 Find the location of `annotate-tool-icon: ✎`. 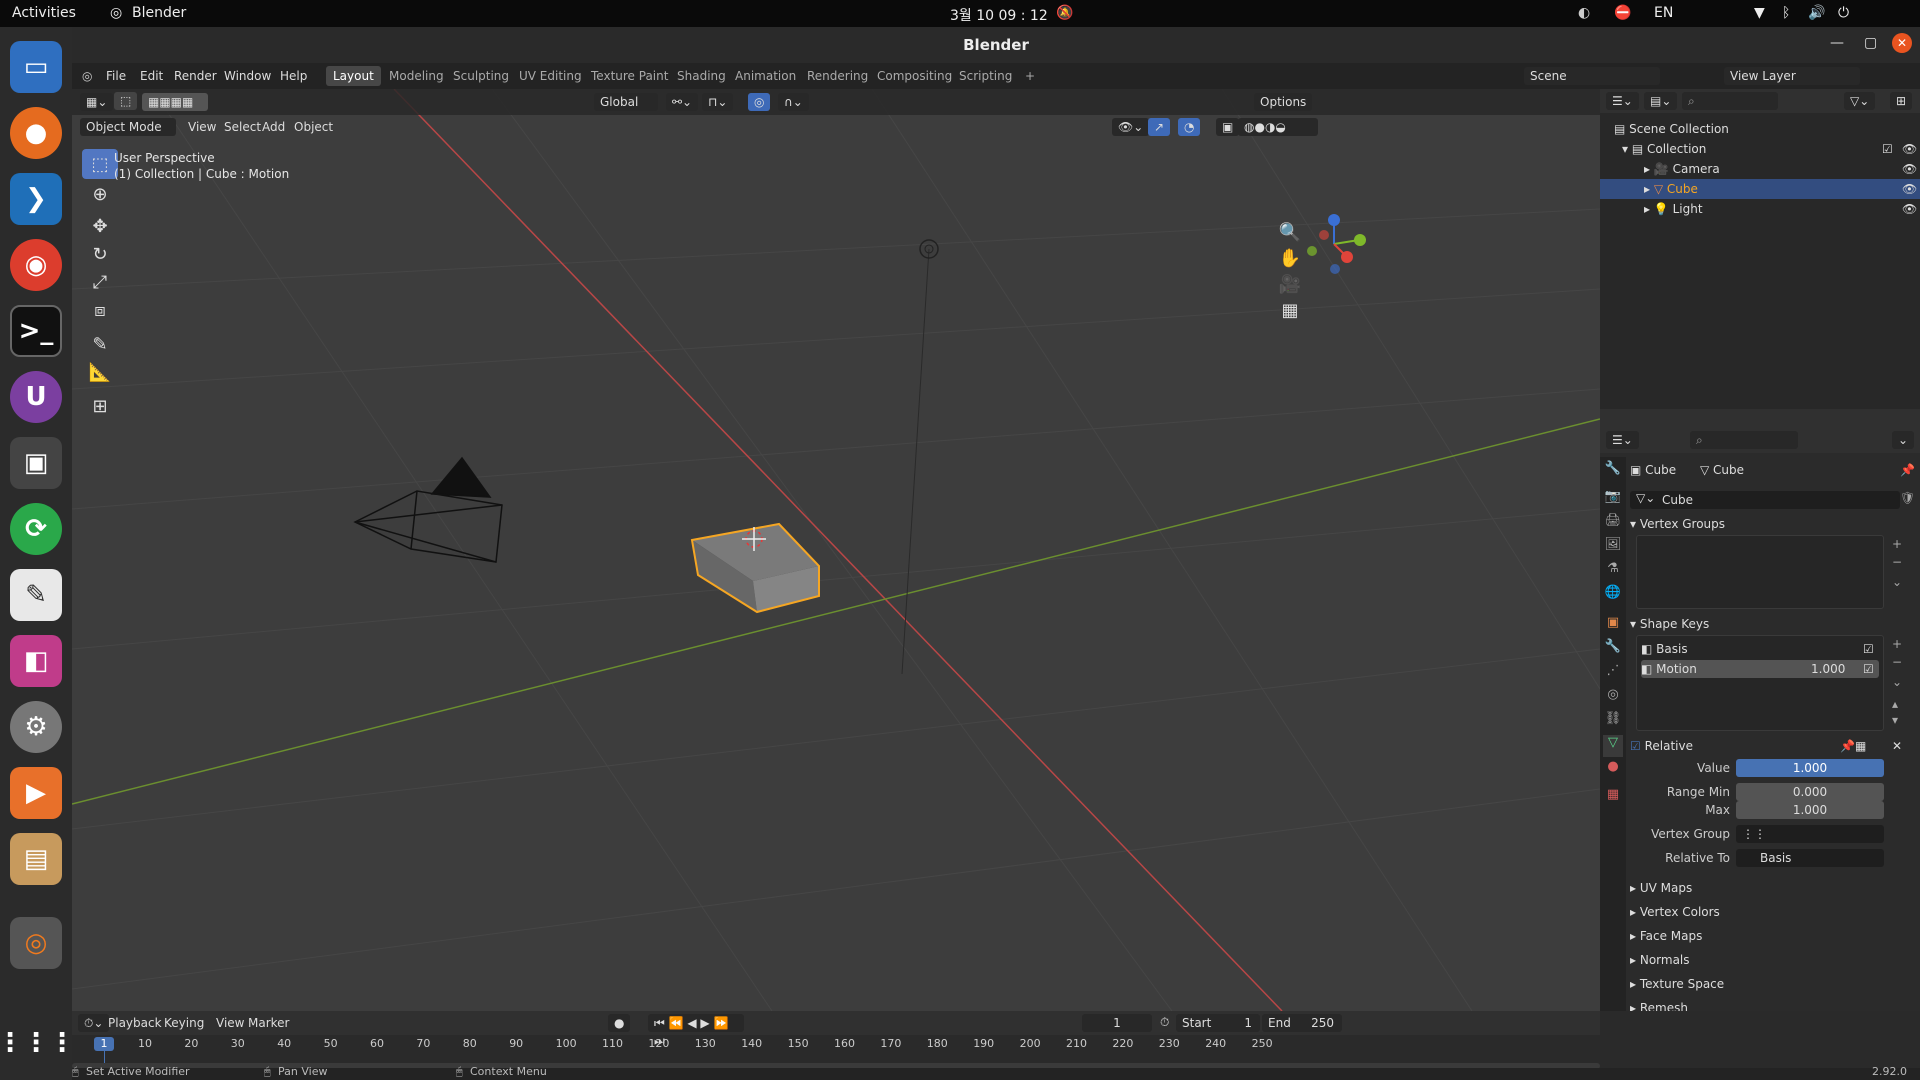

annotate-tool-icon: ✎ is located at coordinates (100, 344).